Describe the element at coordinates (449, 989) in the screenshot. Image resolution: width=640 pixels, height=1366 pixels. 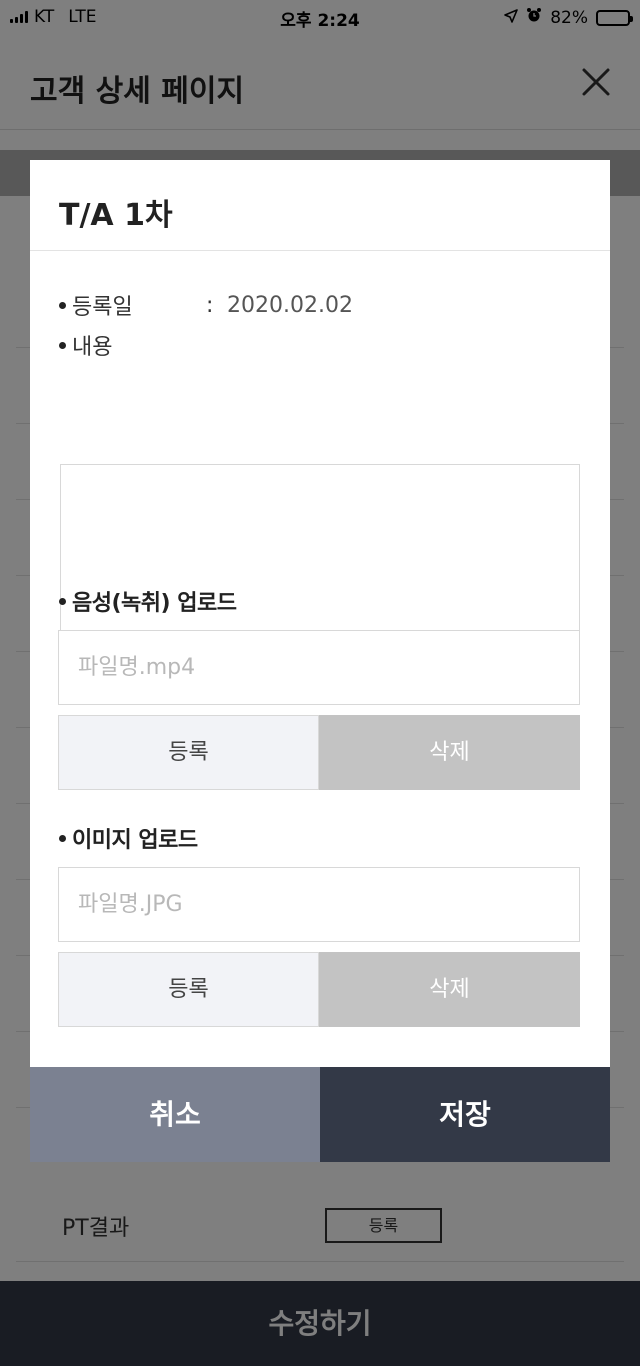
I see `image-delete-button: 삭제` at that location.